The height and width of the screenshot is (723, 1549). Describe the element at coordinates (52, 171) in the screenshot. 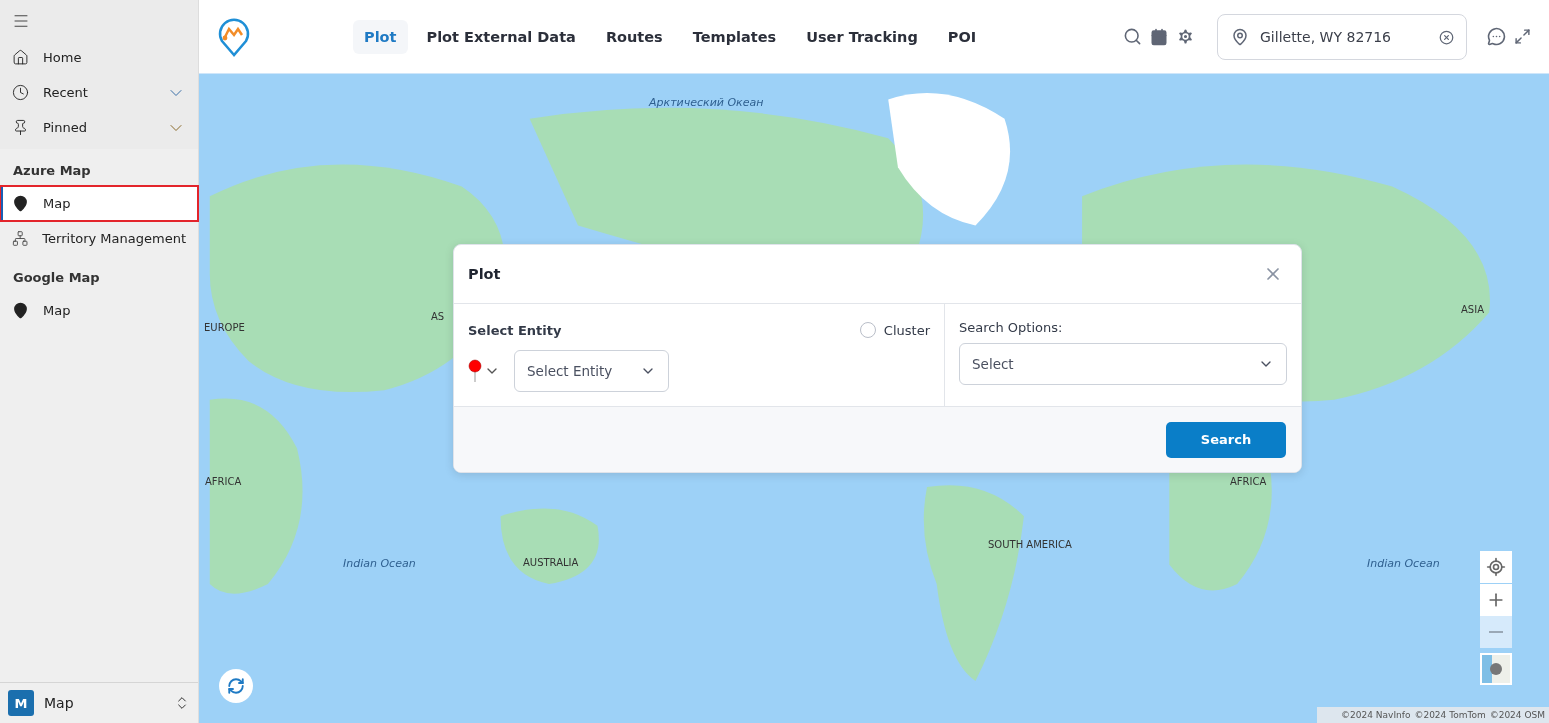

I see `section-title: Azure Map` at that location.